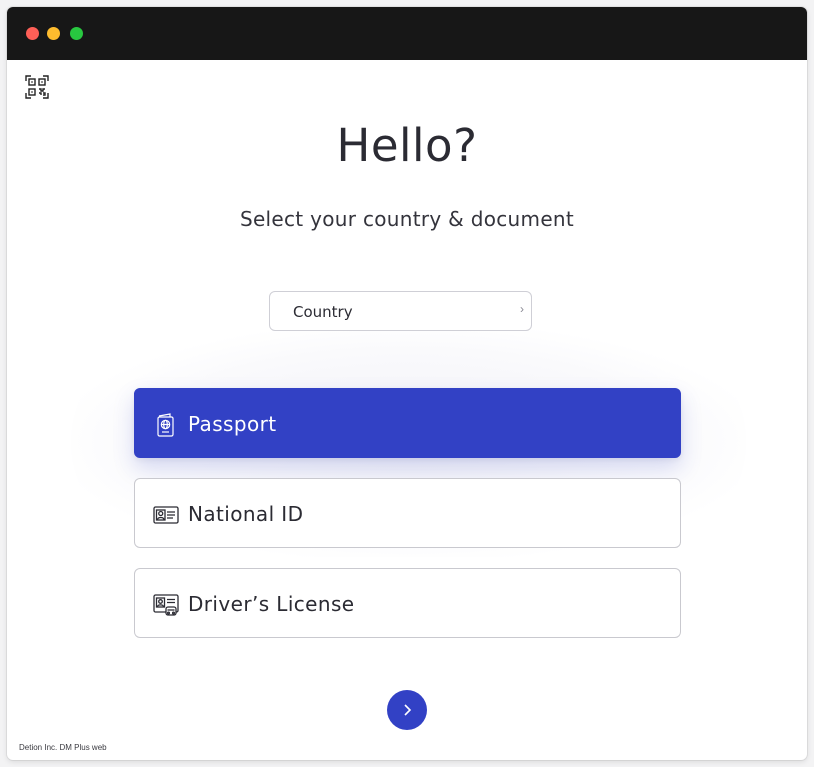  What do you see at coordinates (246, 514) in the screenshot?
I see `document-option-label: National ID` at bounding box center [246, 514].